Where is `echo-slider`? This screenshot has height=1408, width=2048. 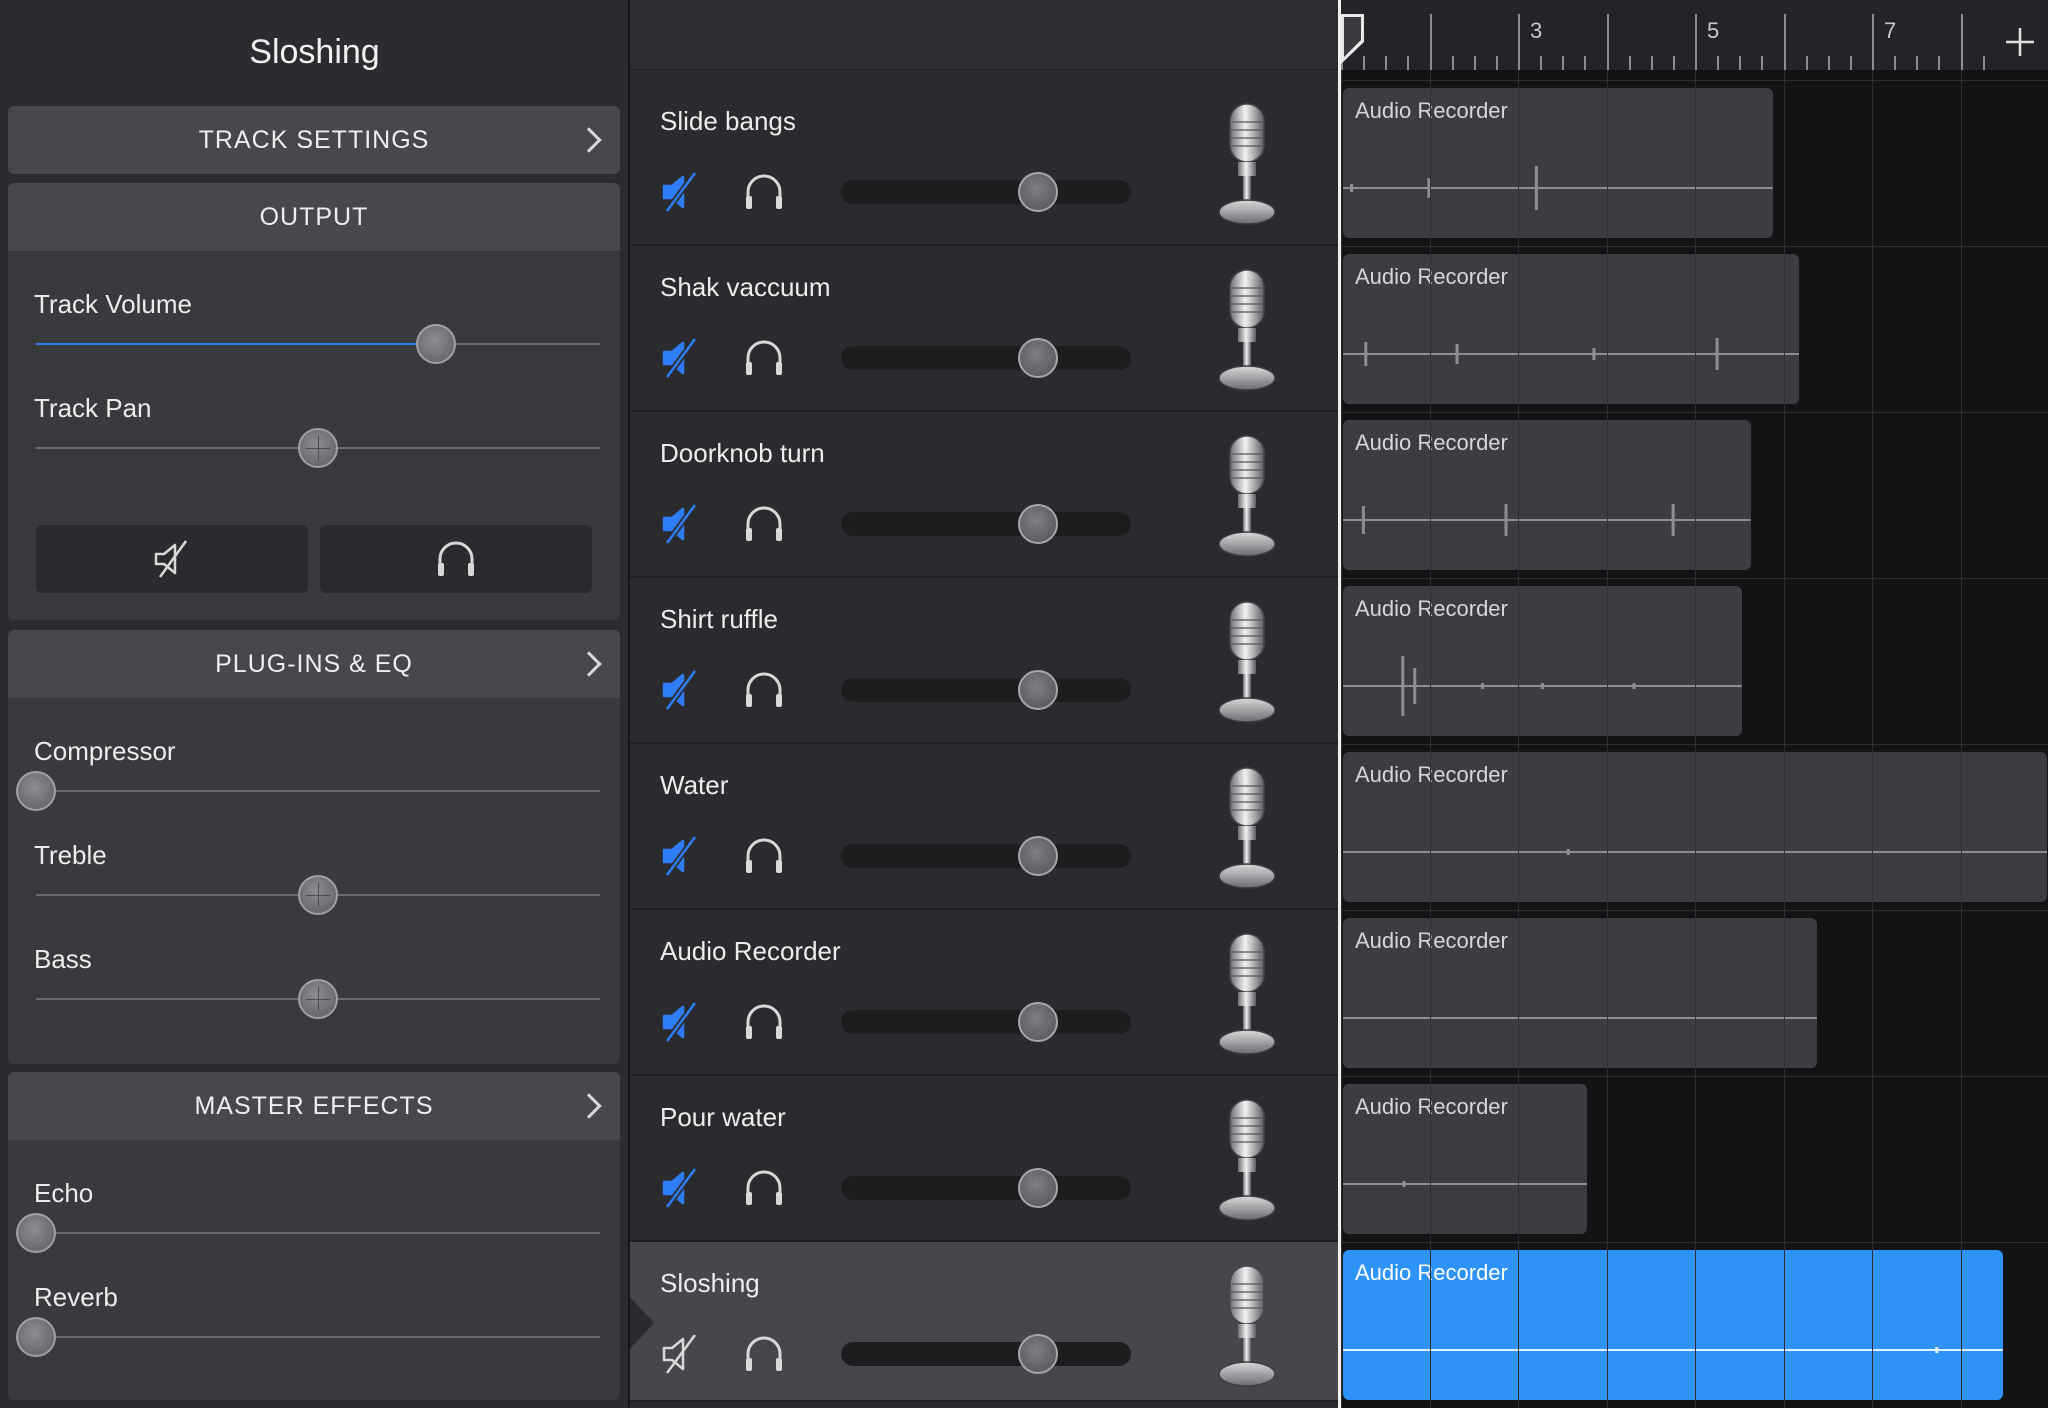
echo-slider is located at coordinates (308, 1233).